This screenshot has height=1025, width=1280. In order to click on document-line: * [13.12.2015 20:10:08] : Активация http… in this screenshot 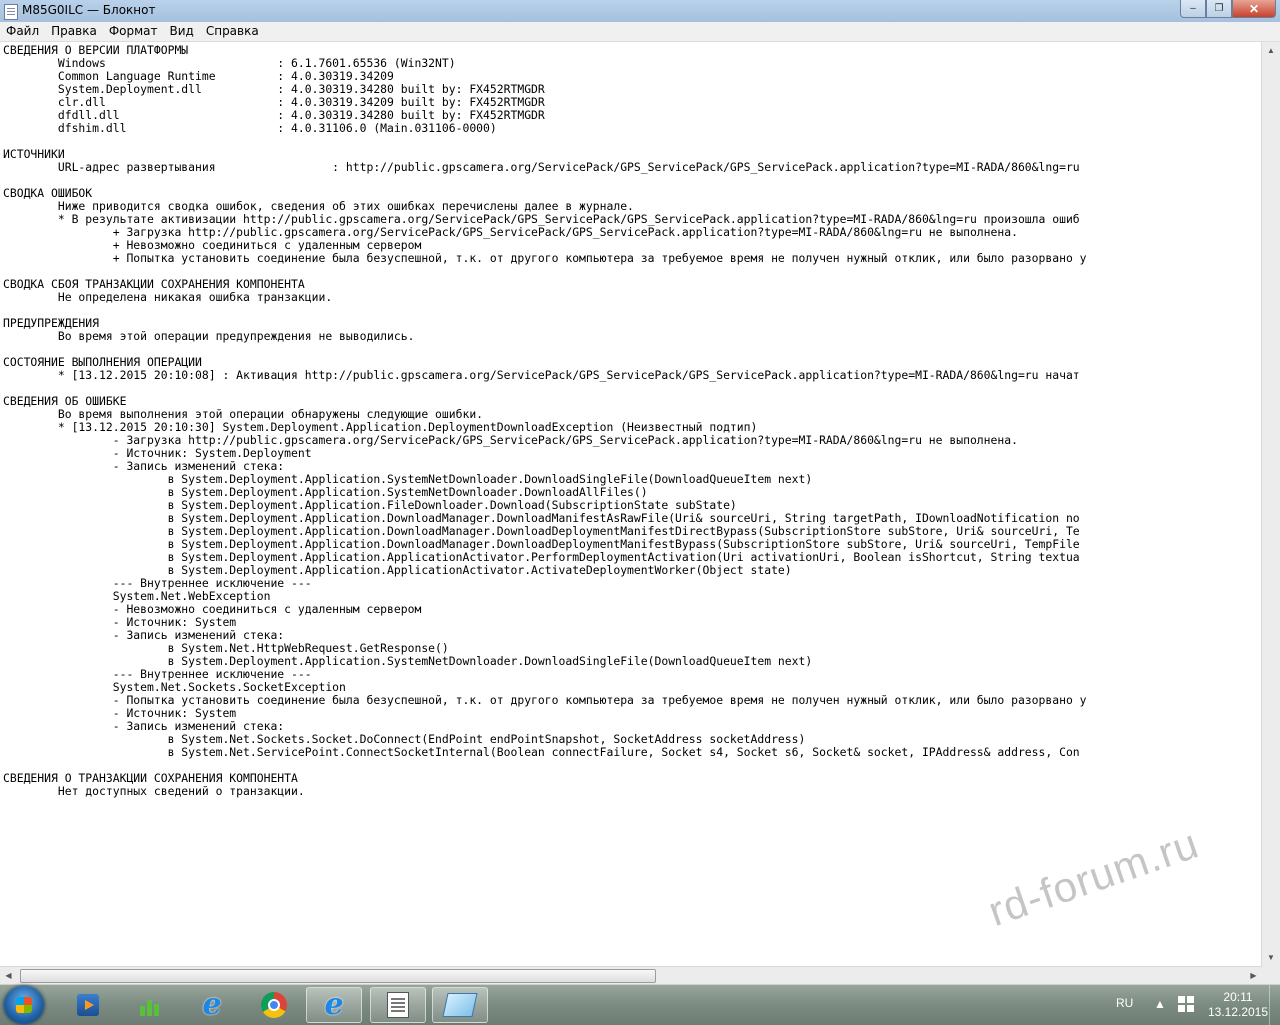, I will do `click(568, 375)`.